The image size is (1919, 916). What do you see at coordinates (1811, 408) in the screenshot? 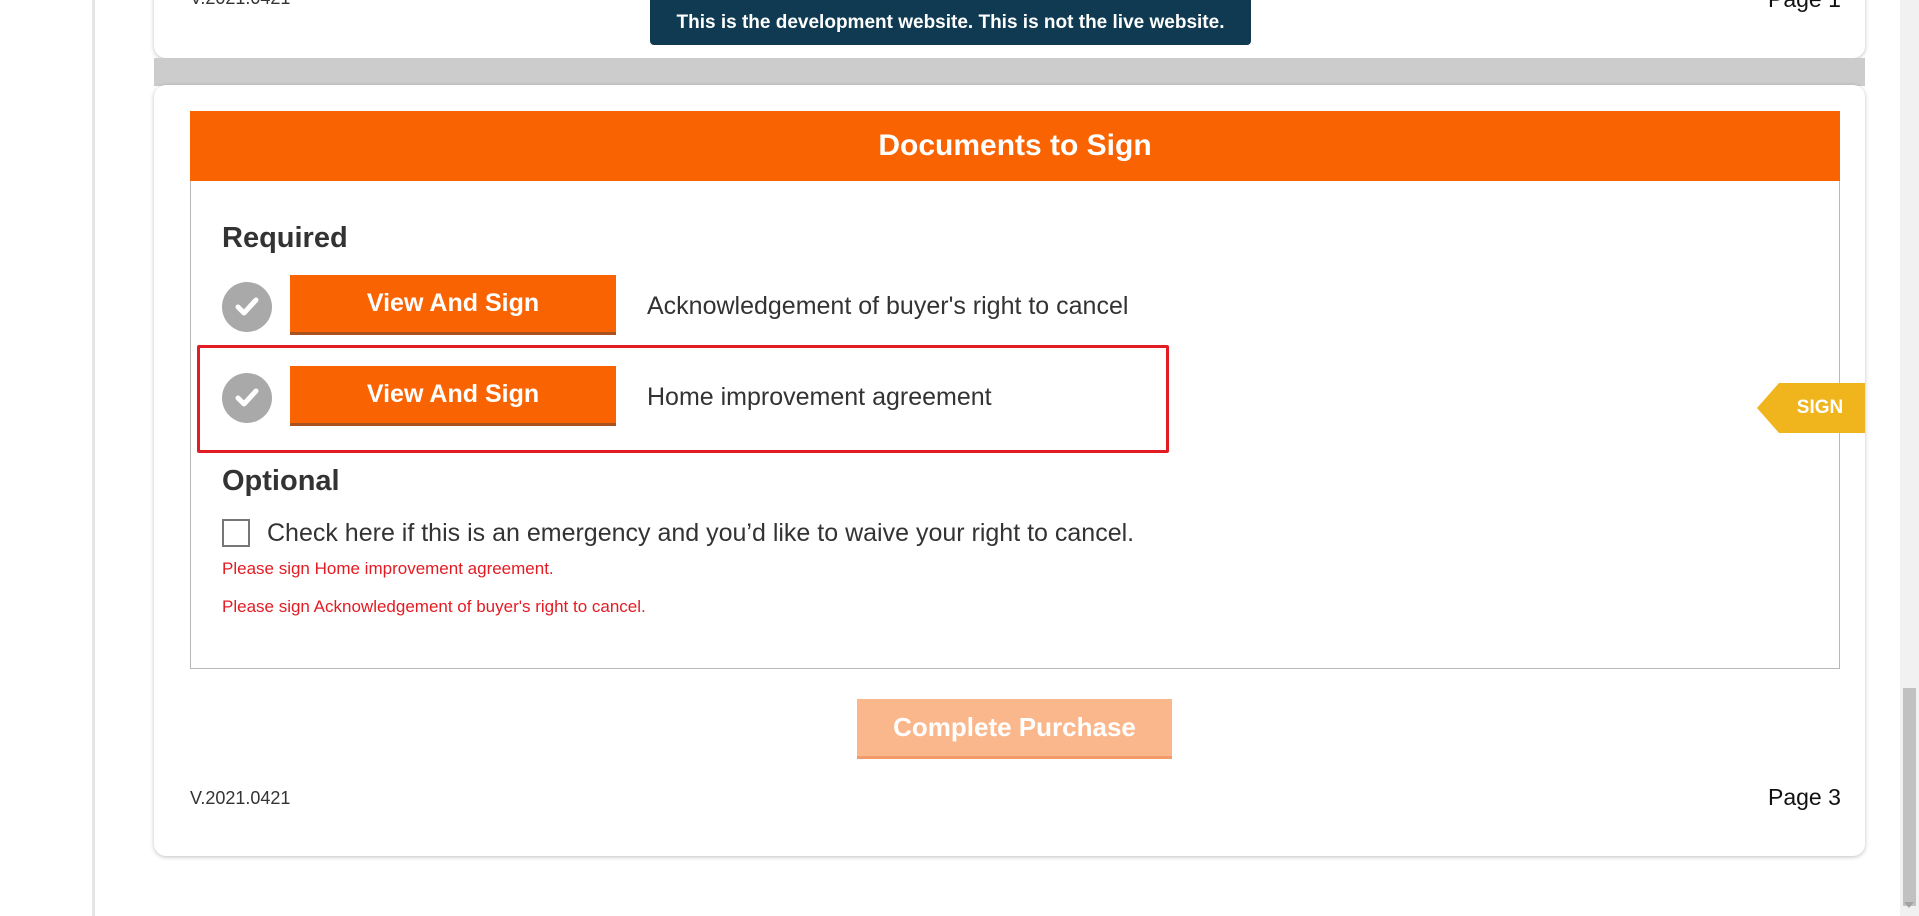
I see `sign-tag: SIGN` at bounding box center [1811, 408].